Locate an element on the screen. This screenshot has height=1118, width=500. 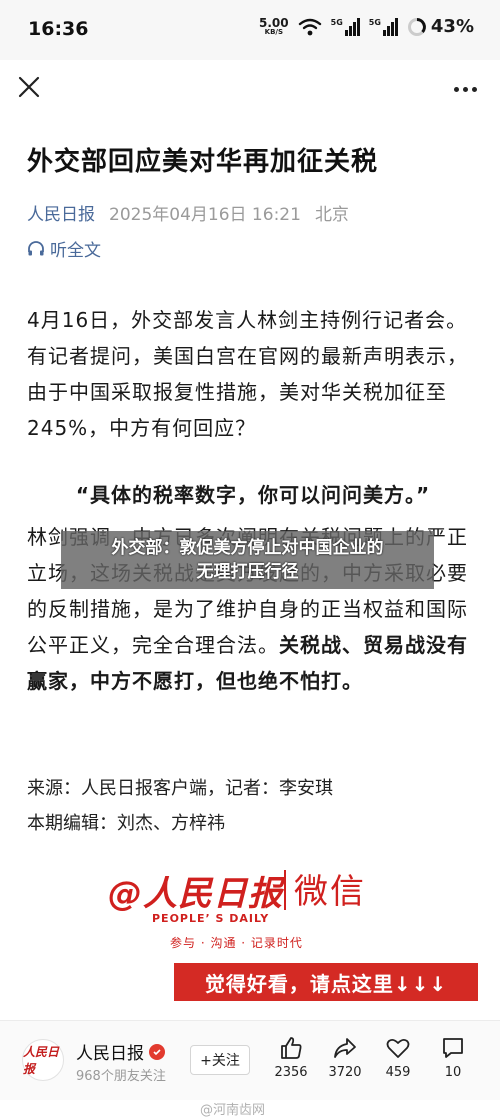
status-icons: 5.00 KB/S 5G 5G 43% is located at coordinates (366, 26).